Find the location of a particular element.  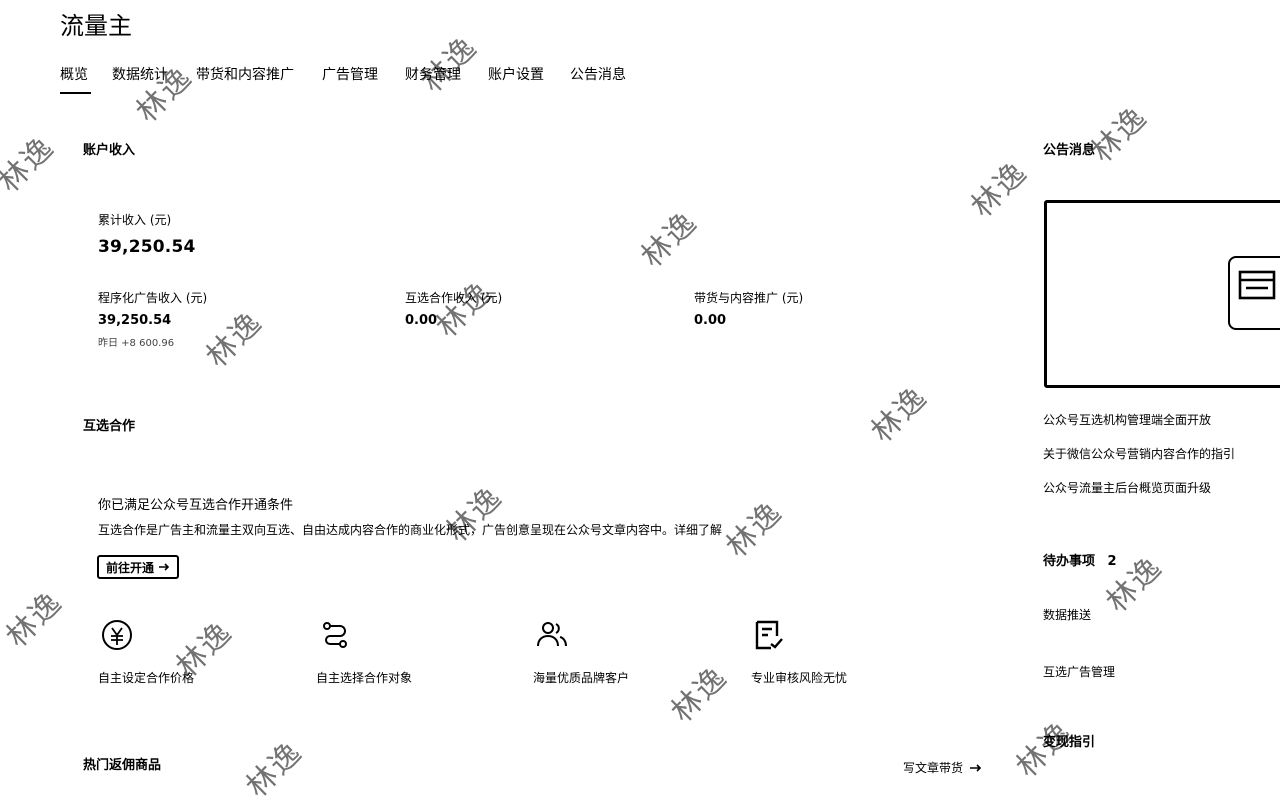

feature-label-partner: 自主选择合作对象 is located at coordinates (364, 678).